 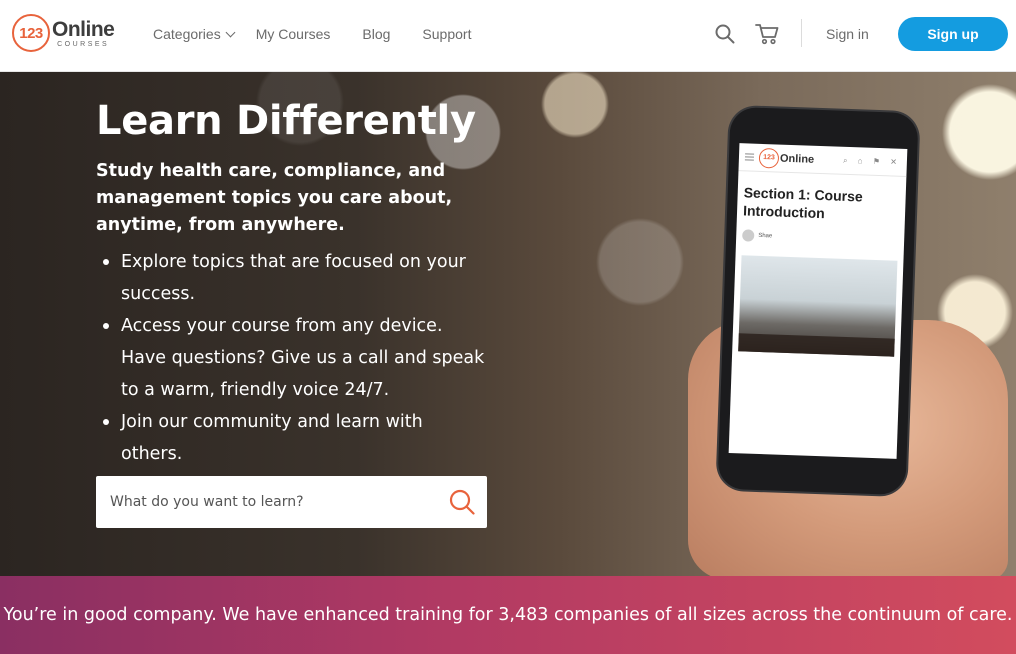 I want to click on menu-icon, so click(x=749, y=157).